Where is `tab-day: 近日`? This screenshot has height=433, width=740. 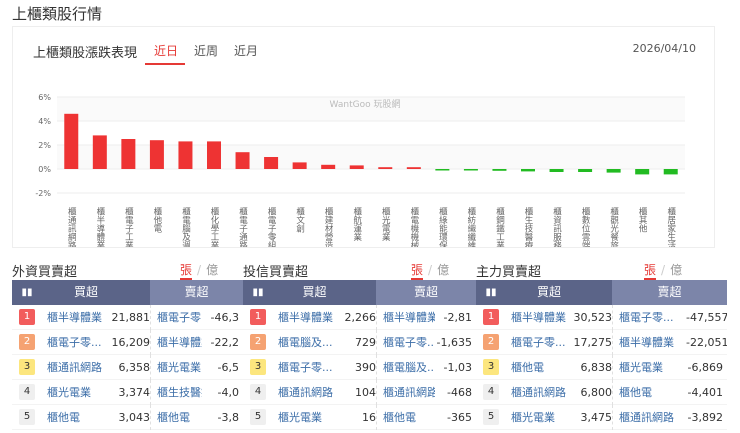 tab-day: 近日 is located at coordinates (166, 50).